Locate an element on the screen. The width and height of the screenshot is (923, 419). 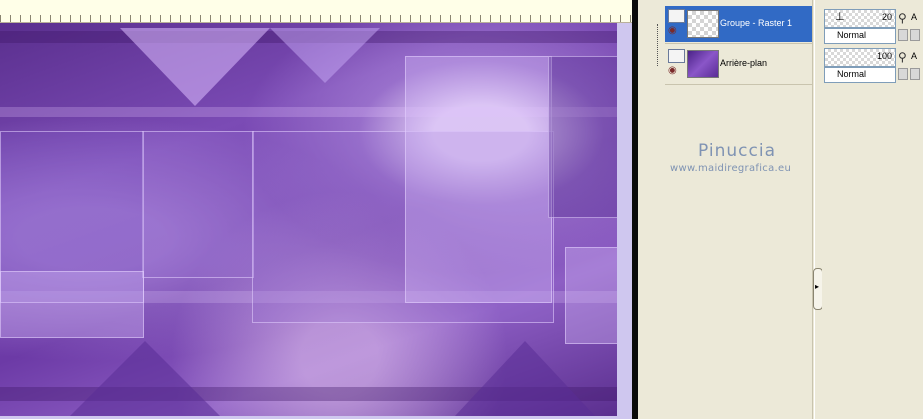
palette-splitter is located at coordinates (817, 209).